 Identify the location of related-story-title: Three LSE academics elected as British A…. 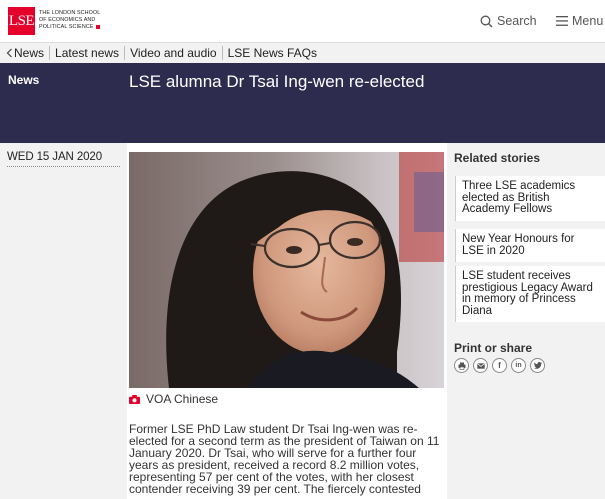
(530, 198).